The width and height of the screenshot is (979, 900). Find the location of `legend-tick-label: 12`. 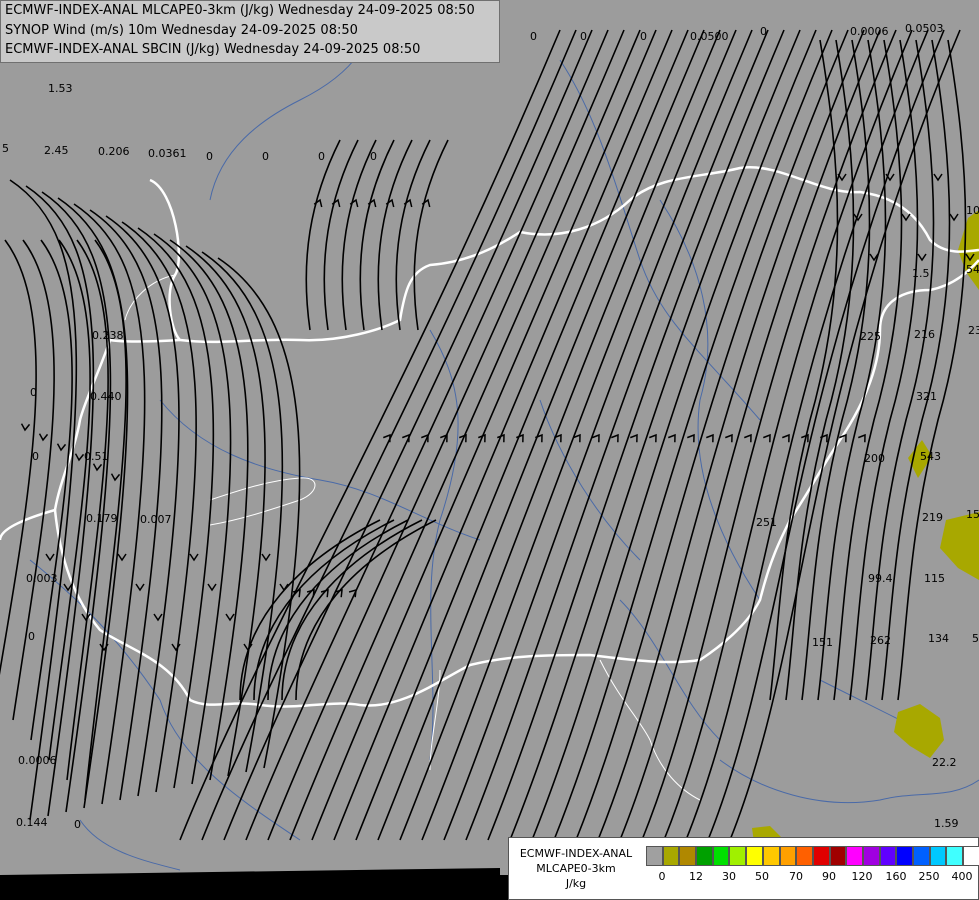

legend-tick-label: 12 is located at coordinates (696, 876).